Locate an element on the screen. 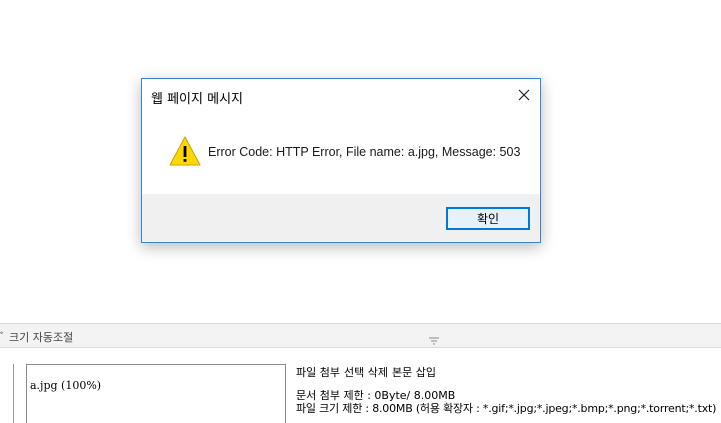 The image size is (721, 423). delete-selected-link: 선택 삭제 is located at coordinates (366, 372).